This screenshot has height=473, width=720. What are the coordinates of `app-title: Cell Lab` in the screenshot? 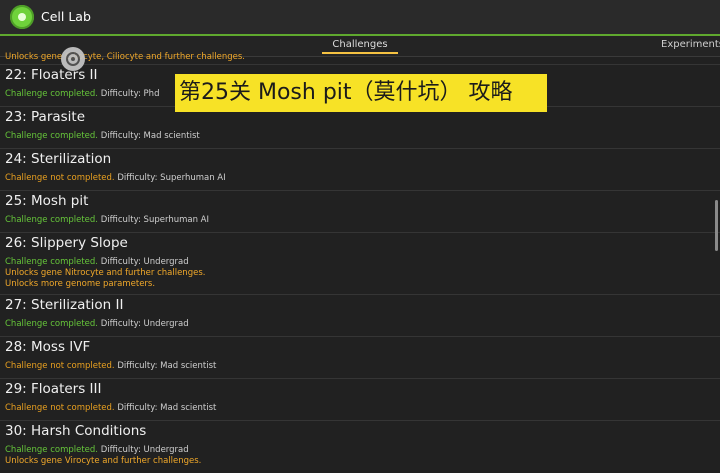 It's located at (66, 16).